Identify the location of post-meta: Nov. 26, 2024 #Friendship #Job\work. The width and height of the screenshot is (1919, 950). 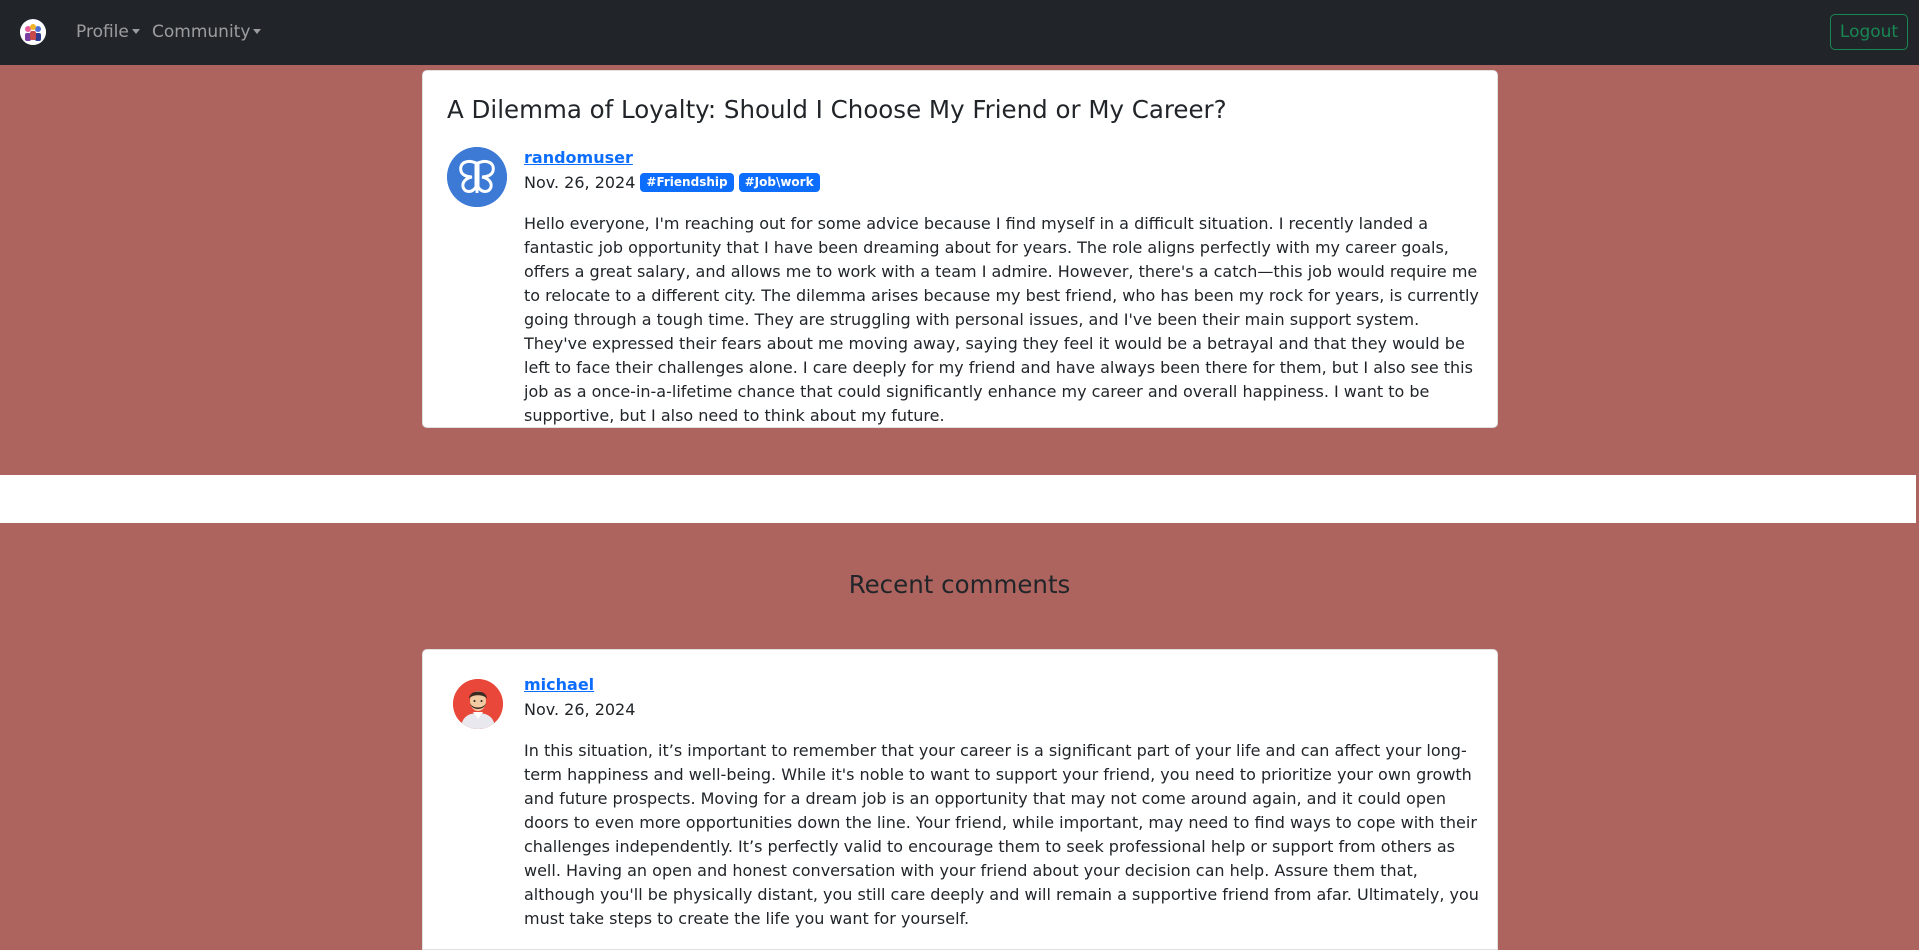
(672, 182).